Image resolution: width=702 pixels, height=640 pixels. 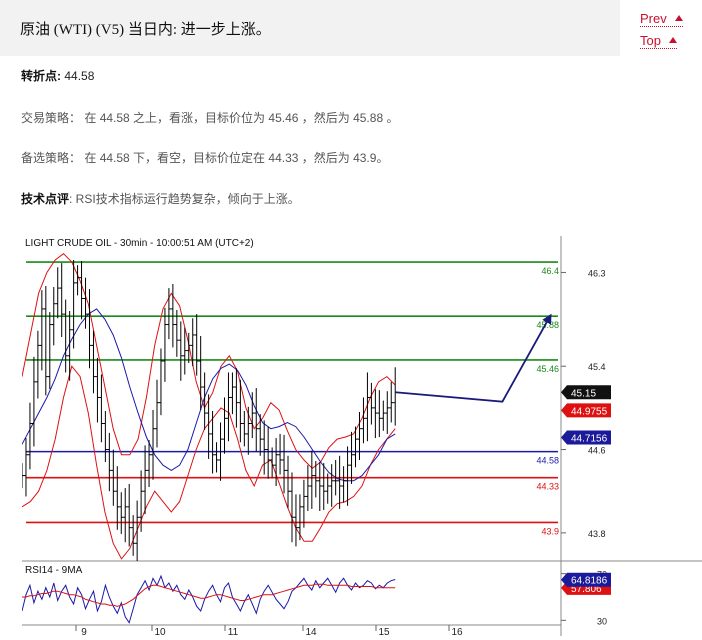 I want to click on rsi-title: RSI14 - 9MA, so click(x=54, y=570).